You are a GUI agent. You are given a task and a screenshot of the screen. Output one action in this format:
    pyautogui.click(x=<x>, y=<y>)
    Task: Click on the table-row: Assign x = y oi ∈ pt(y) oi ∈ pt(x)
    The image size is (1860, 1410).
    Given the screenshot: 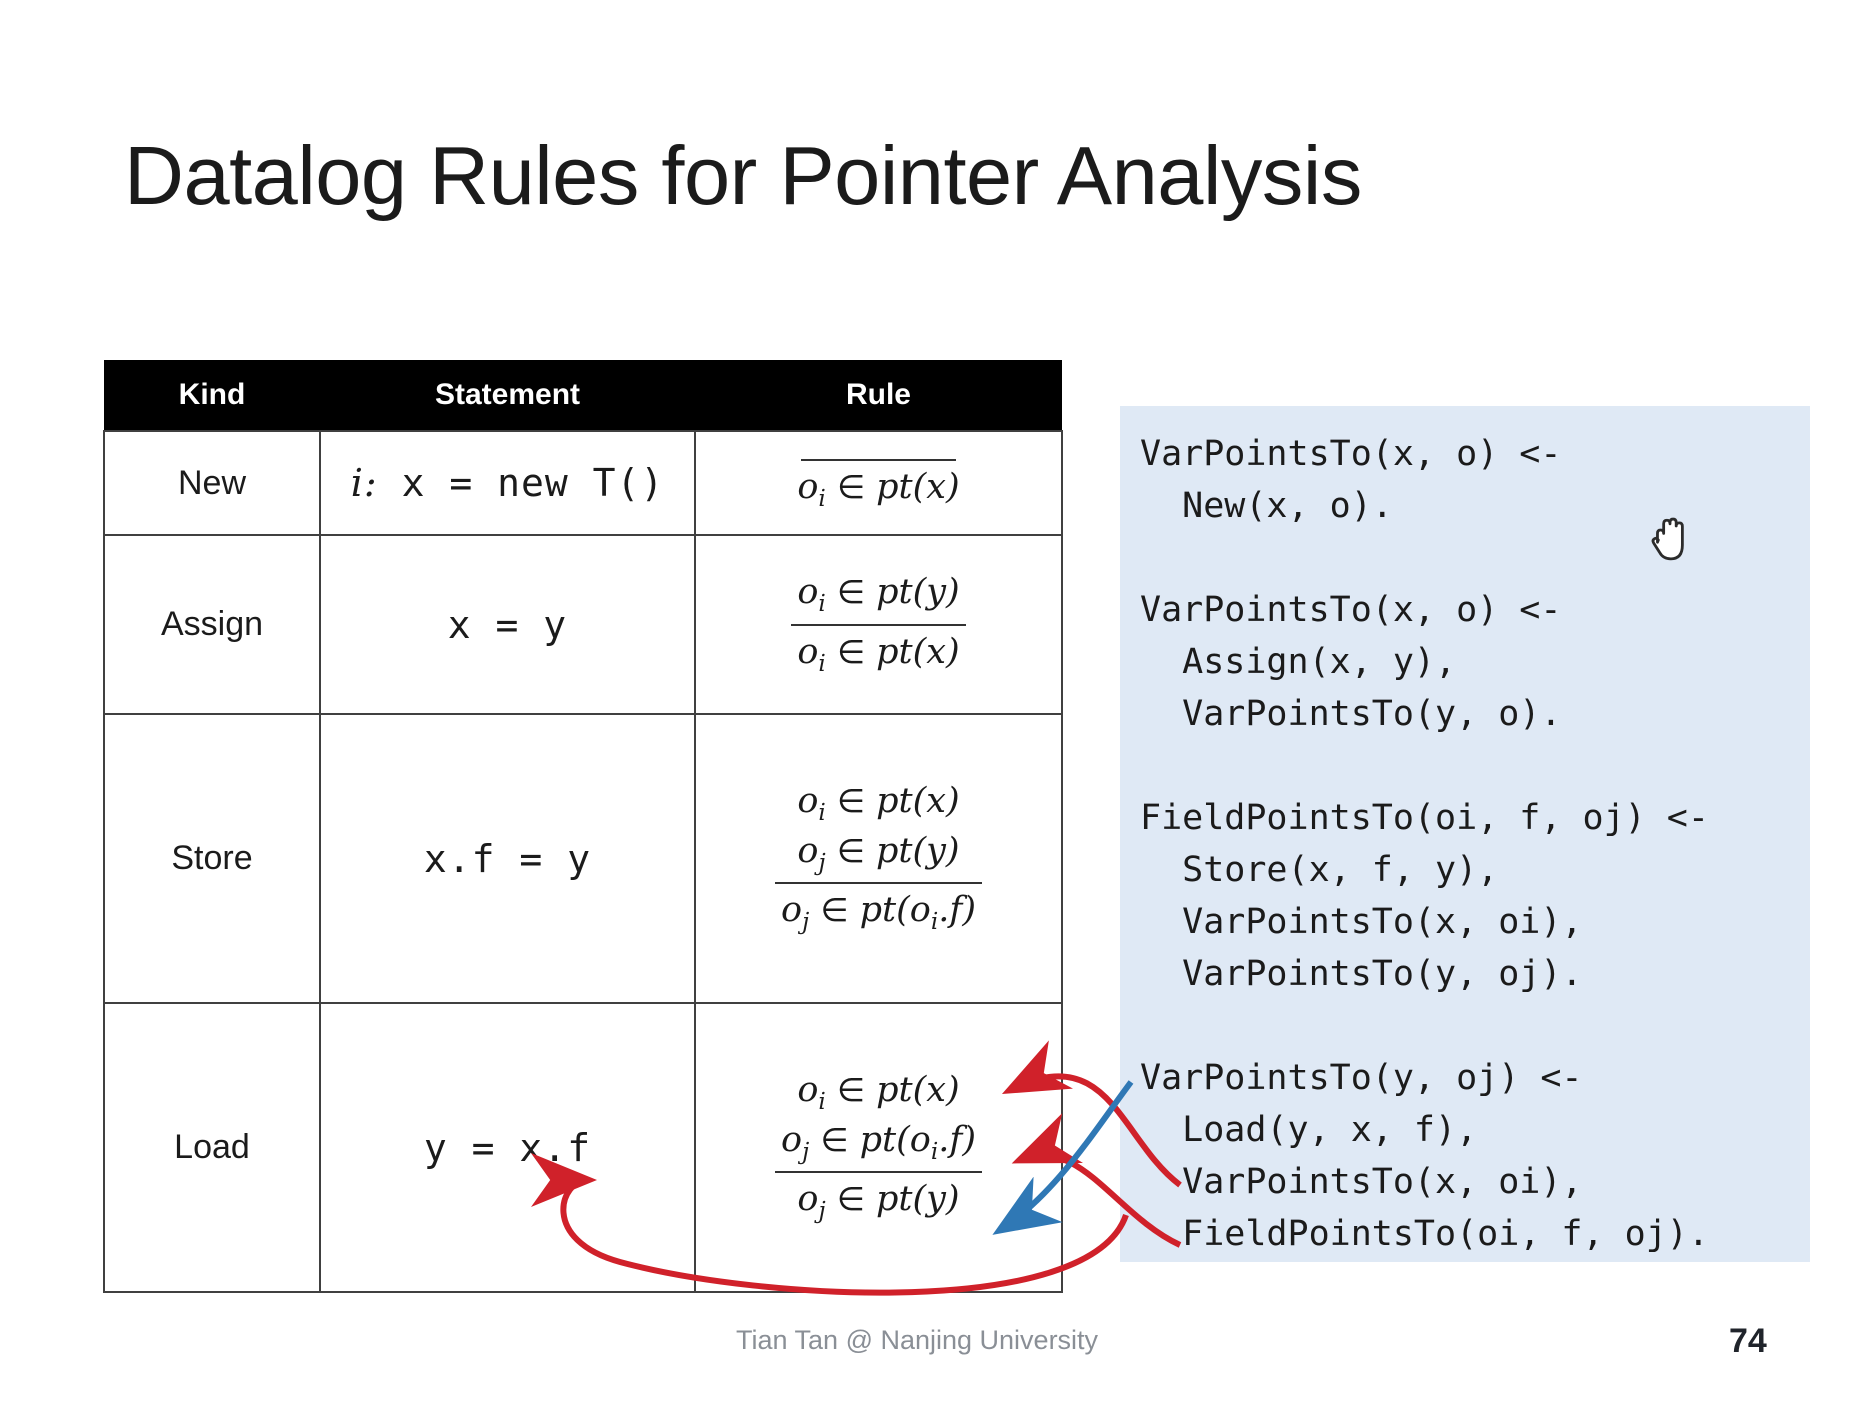 What is the action you would take?
    pyautogui.click(x=583, y=624)
    